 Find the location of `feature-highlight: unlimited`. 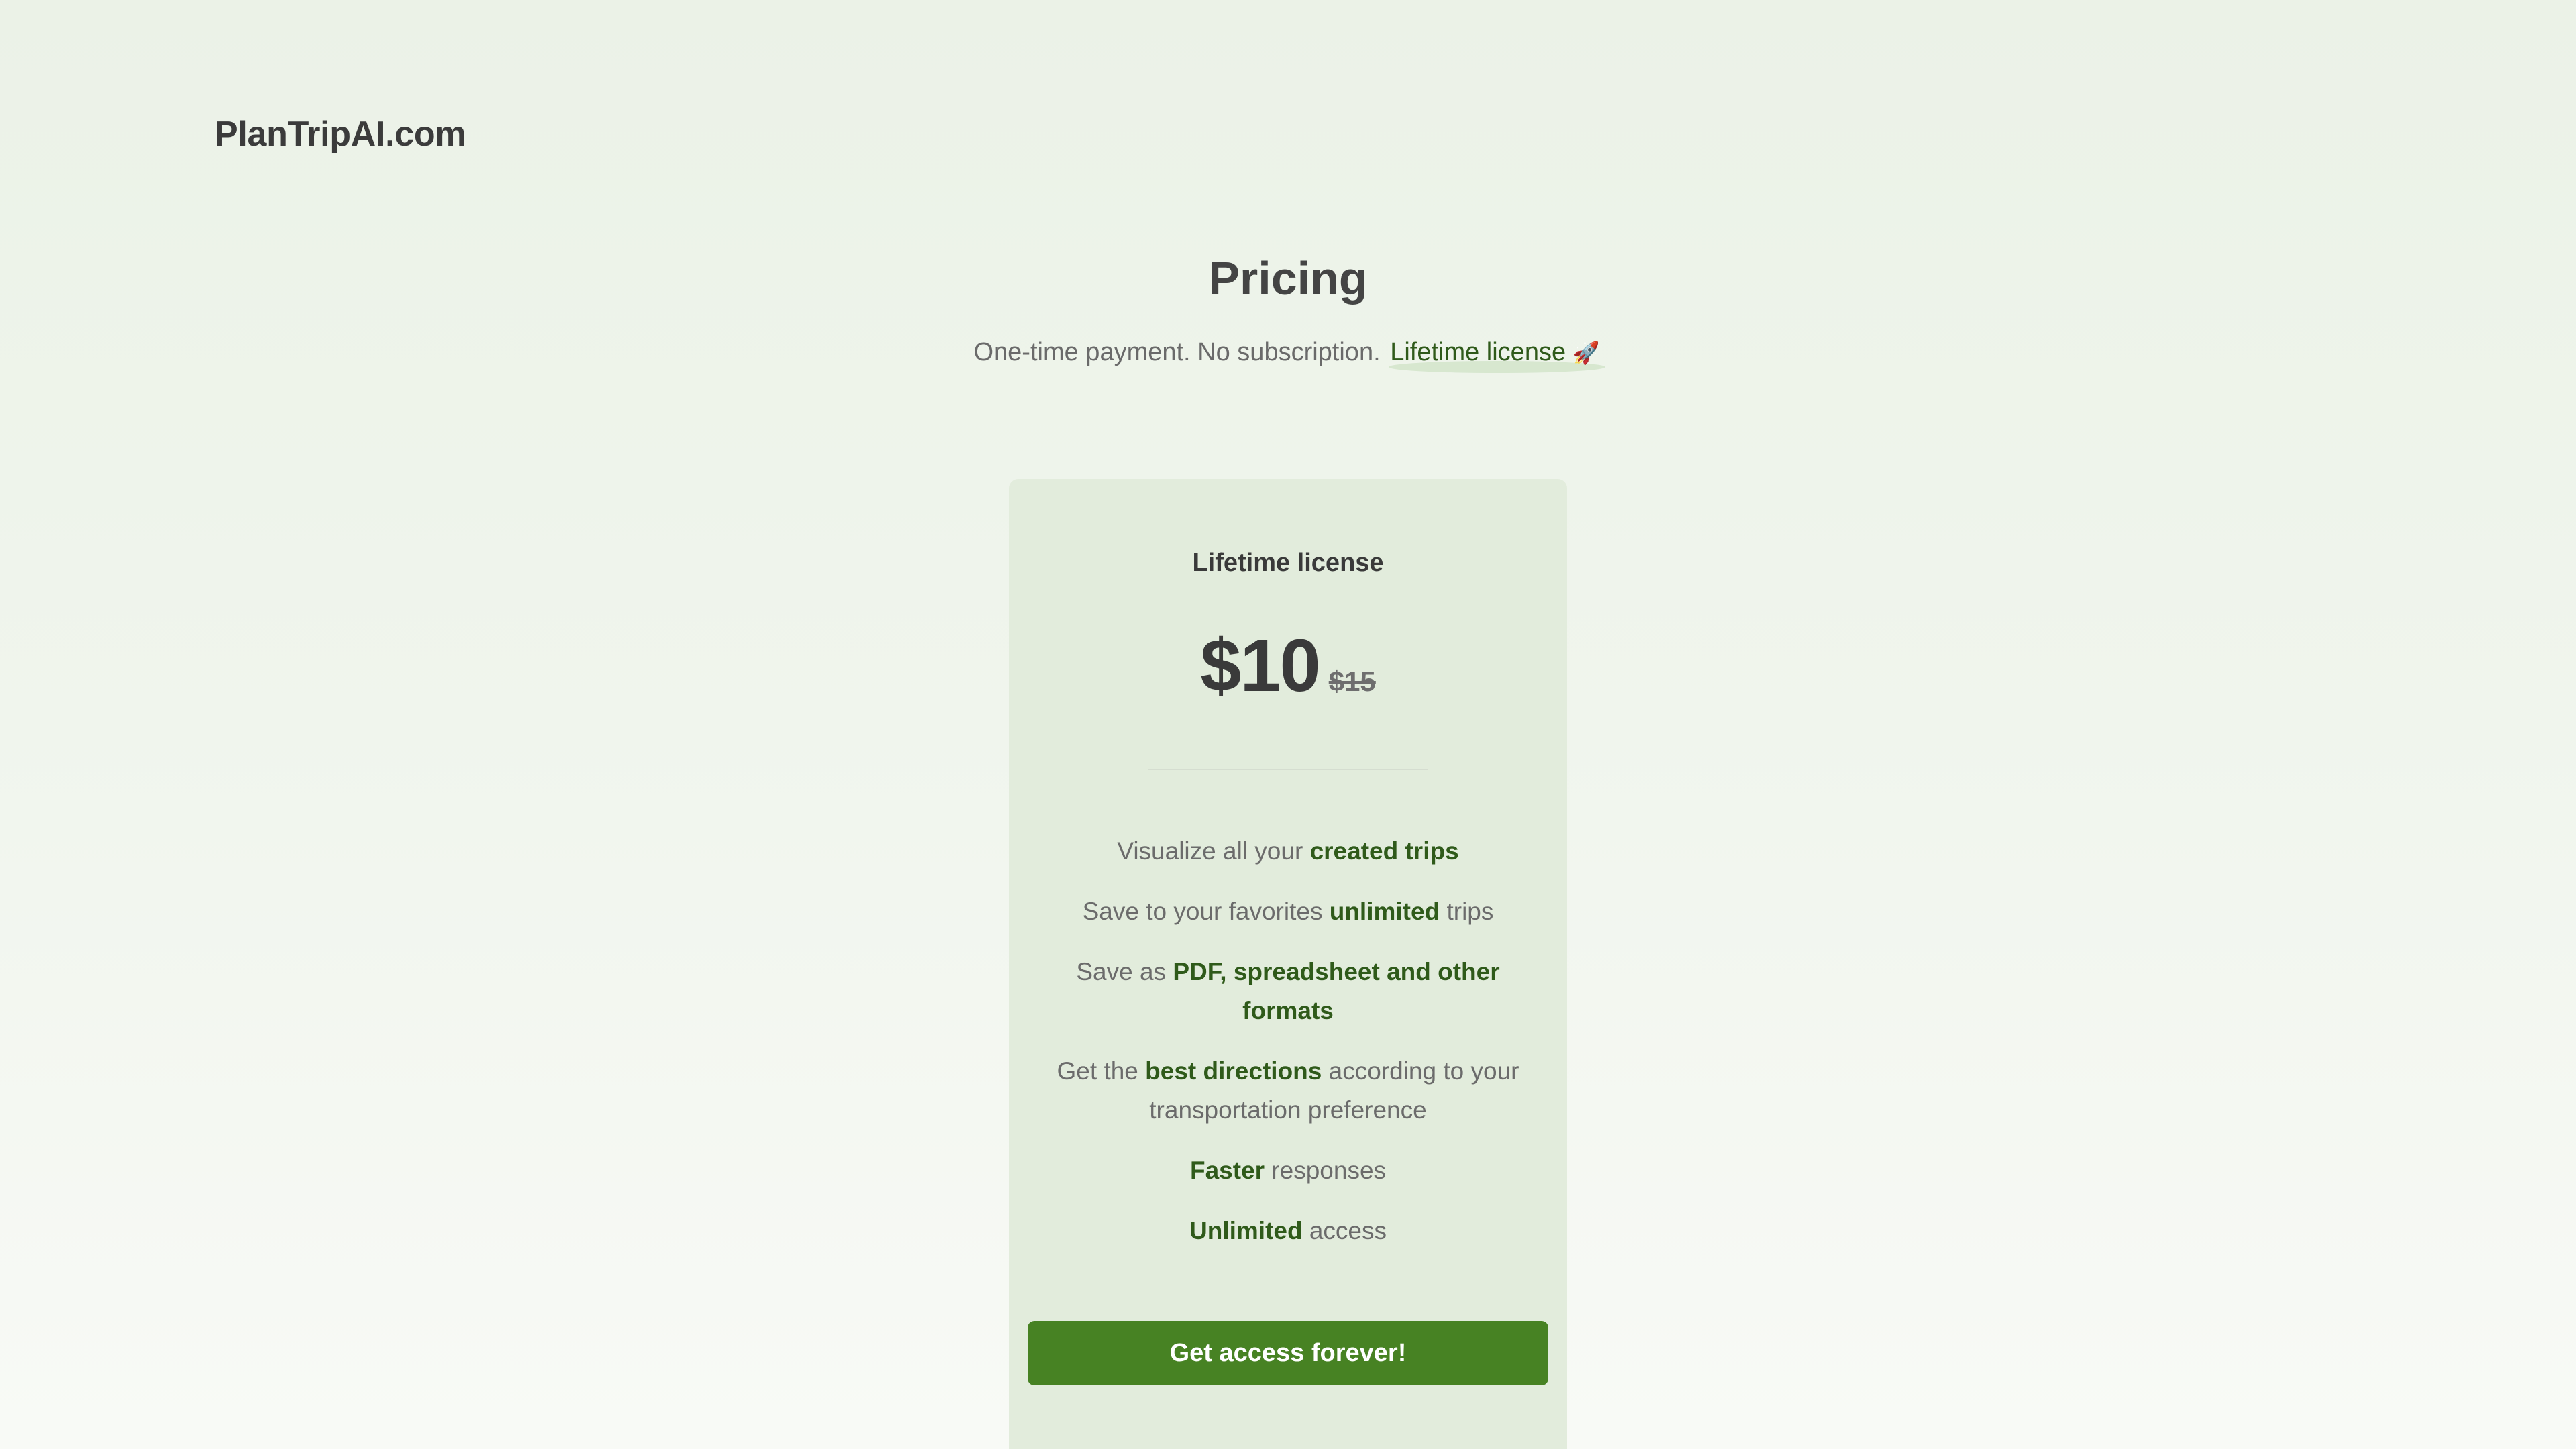

feature-highlight: unlimited is located at coordinates (1384, 911).